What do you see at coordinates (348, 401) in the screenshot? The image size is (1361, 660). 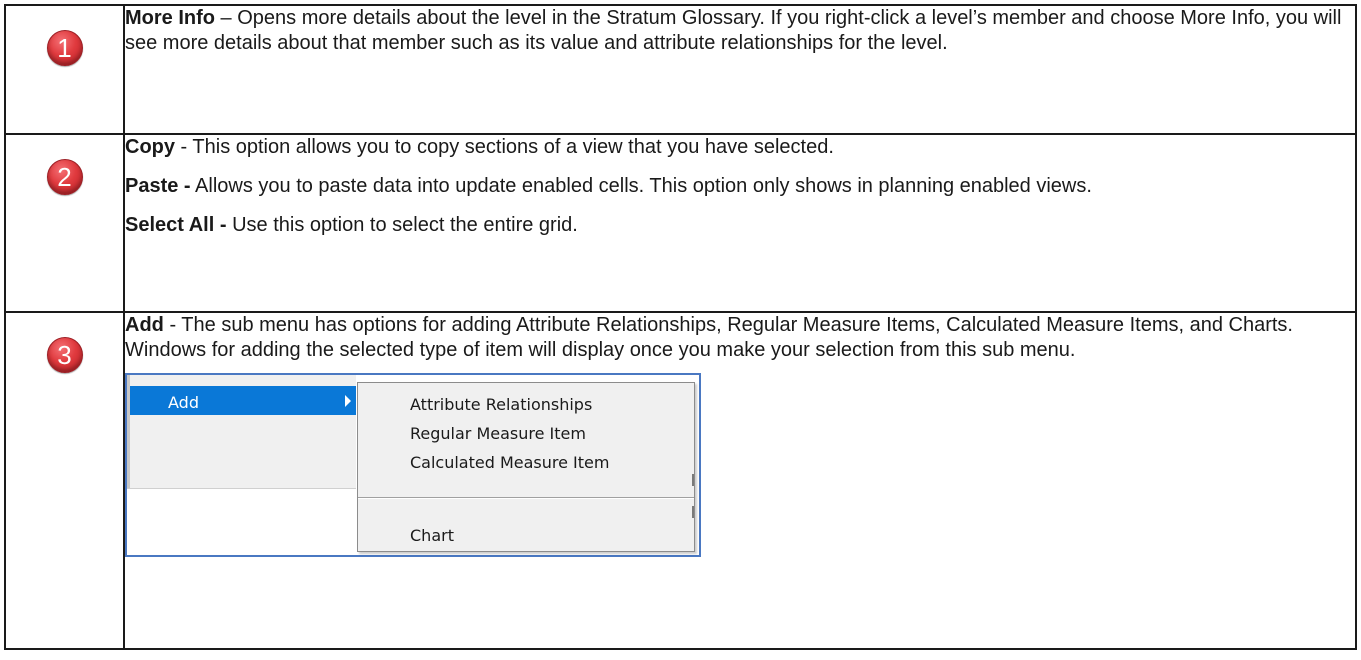 I see `submenu-arrow-icon` at bounding box center [348, 401].